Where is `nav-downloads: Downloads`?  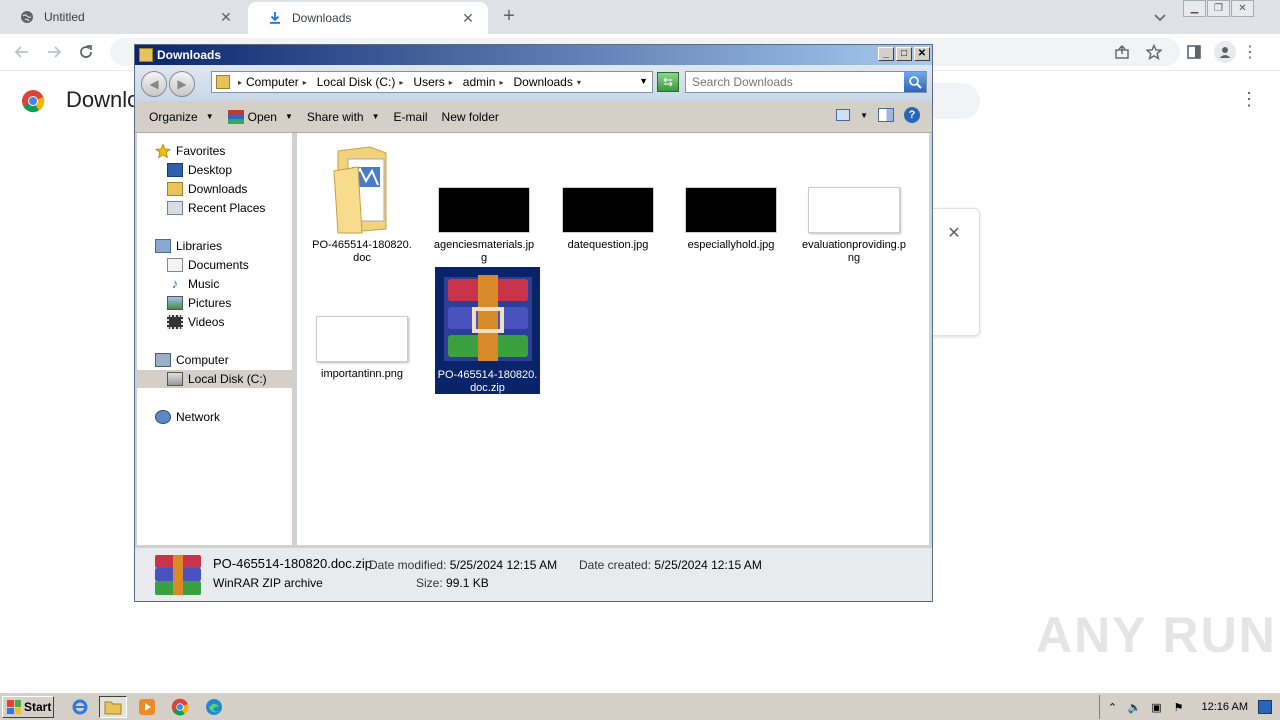
nav-downloads: Downloads is located at coordinates (207, 189).